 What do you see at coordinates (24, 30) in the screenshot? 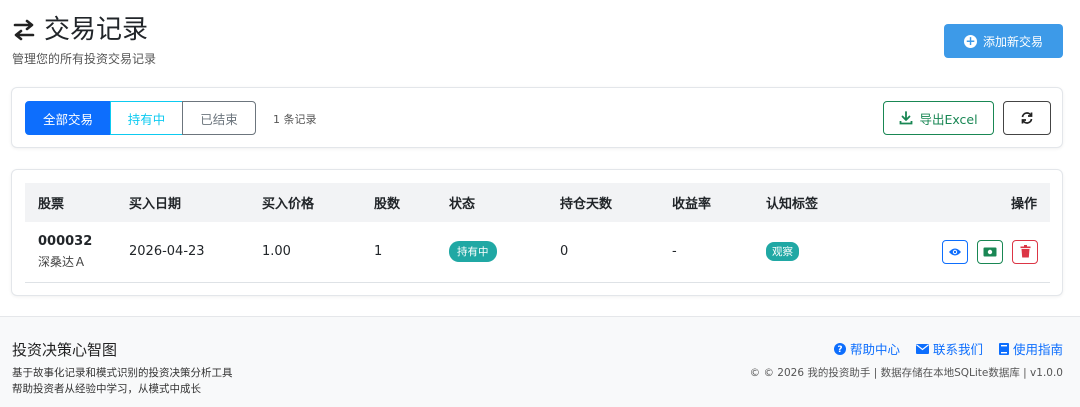
I see `swap-arrows-icon` at bounding box center [24, 30].